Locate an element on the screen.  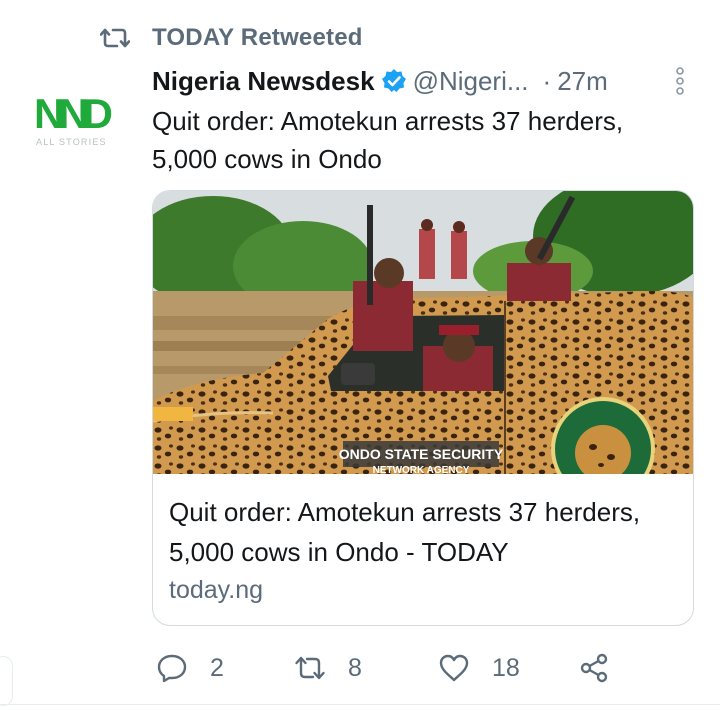
reply-button: 2 is located at coordinates (190, 668).